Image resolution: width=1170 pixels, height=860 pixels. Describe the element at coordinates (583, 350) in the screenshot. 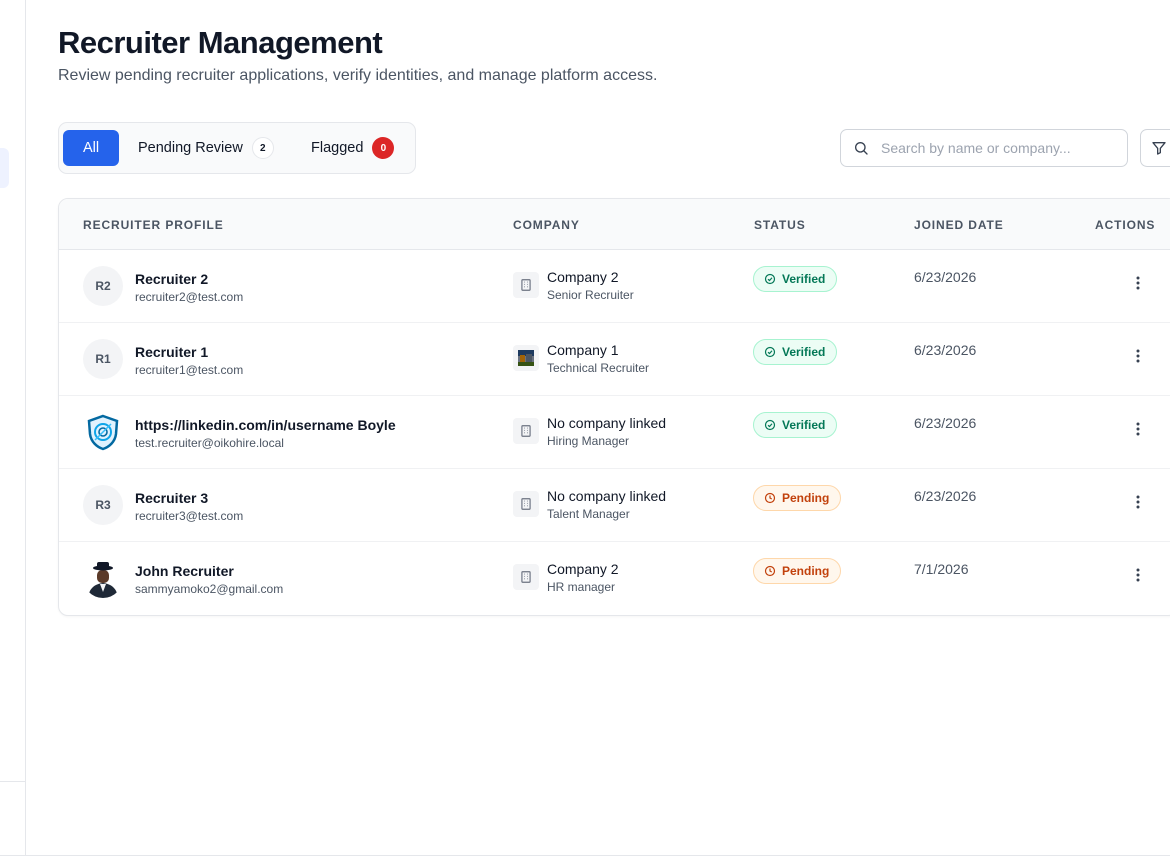

I see `company-name: Company 1` at that location.